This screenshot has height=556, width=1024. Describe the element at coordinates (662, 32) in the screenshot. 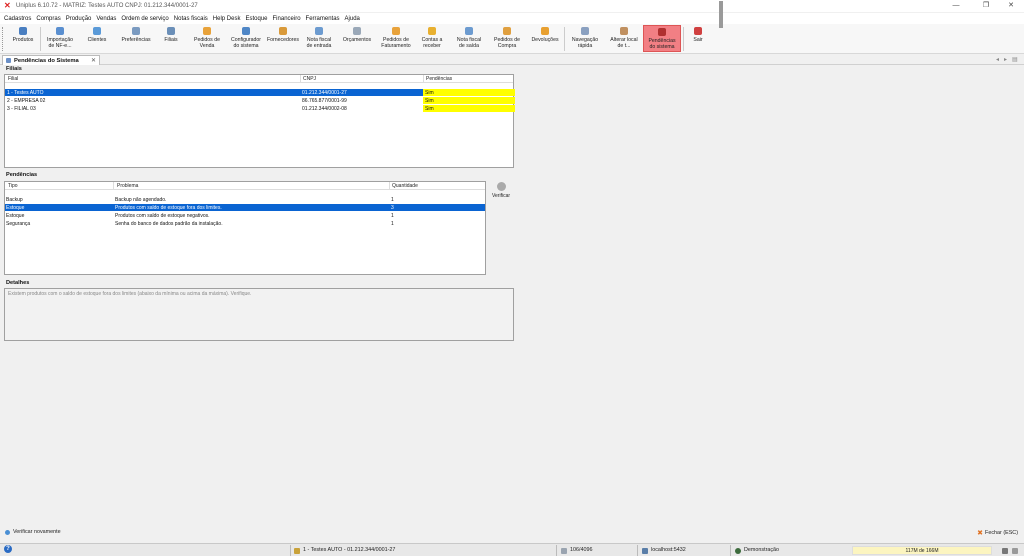

I see `pending-icon` at that location.